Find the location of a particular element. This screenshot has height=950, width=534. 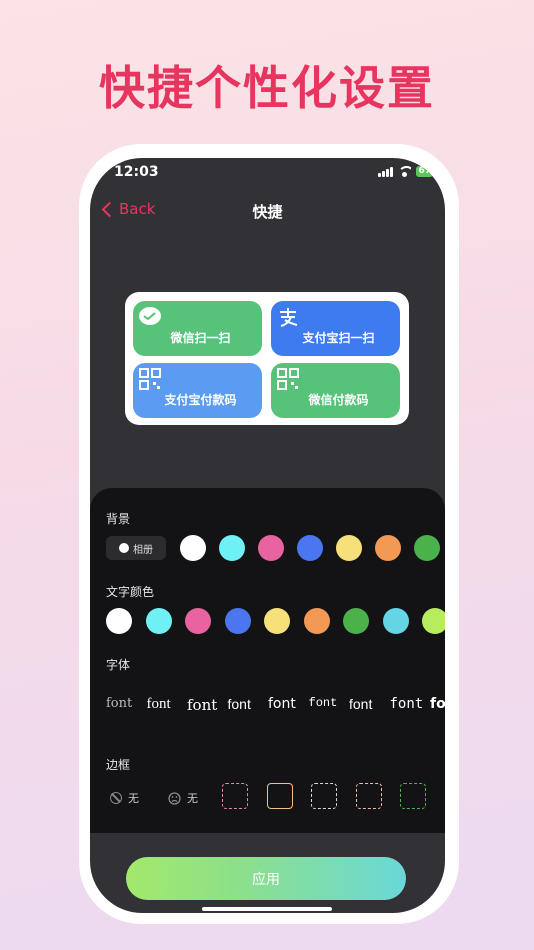

border-none-option: 无 is located at coordinates (124, 798).